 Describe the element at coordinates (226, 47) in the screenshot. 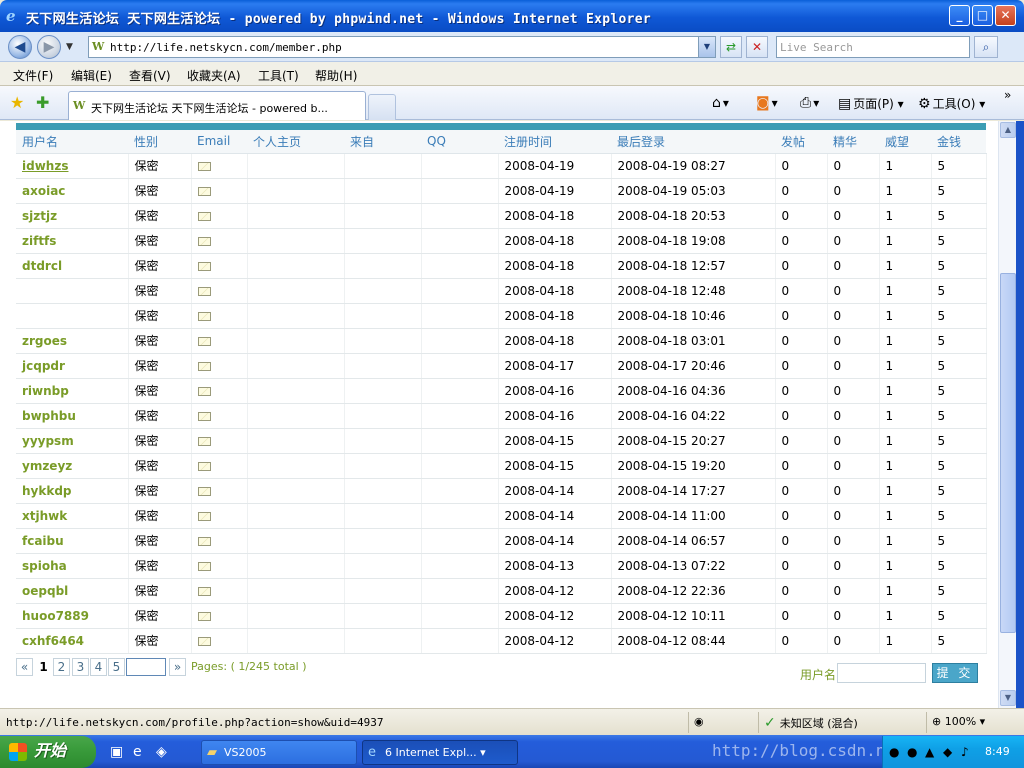

I see `address-url: http://life.netskycn.com/member.php` at that location.